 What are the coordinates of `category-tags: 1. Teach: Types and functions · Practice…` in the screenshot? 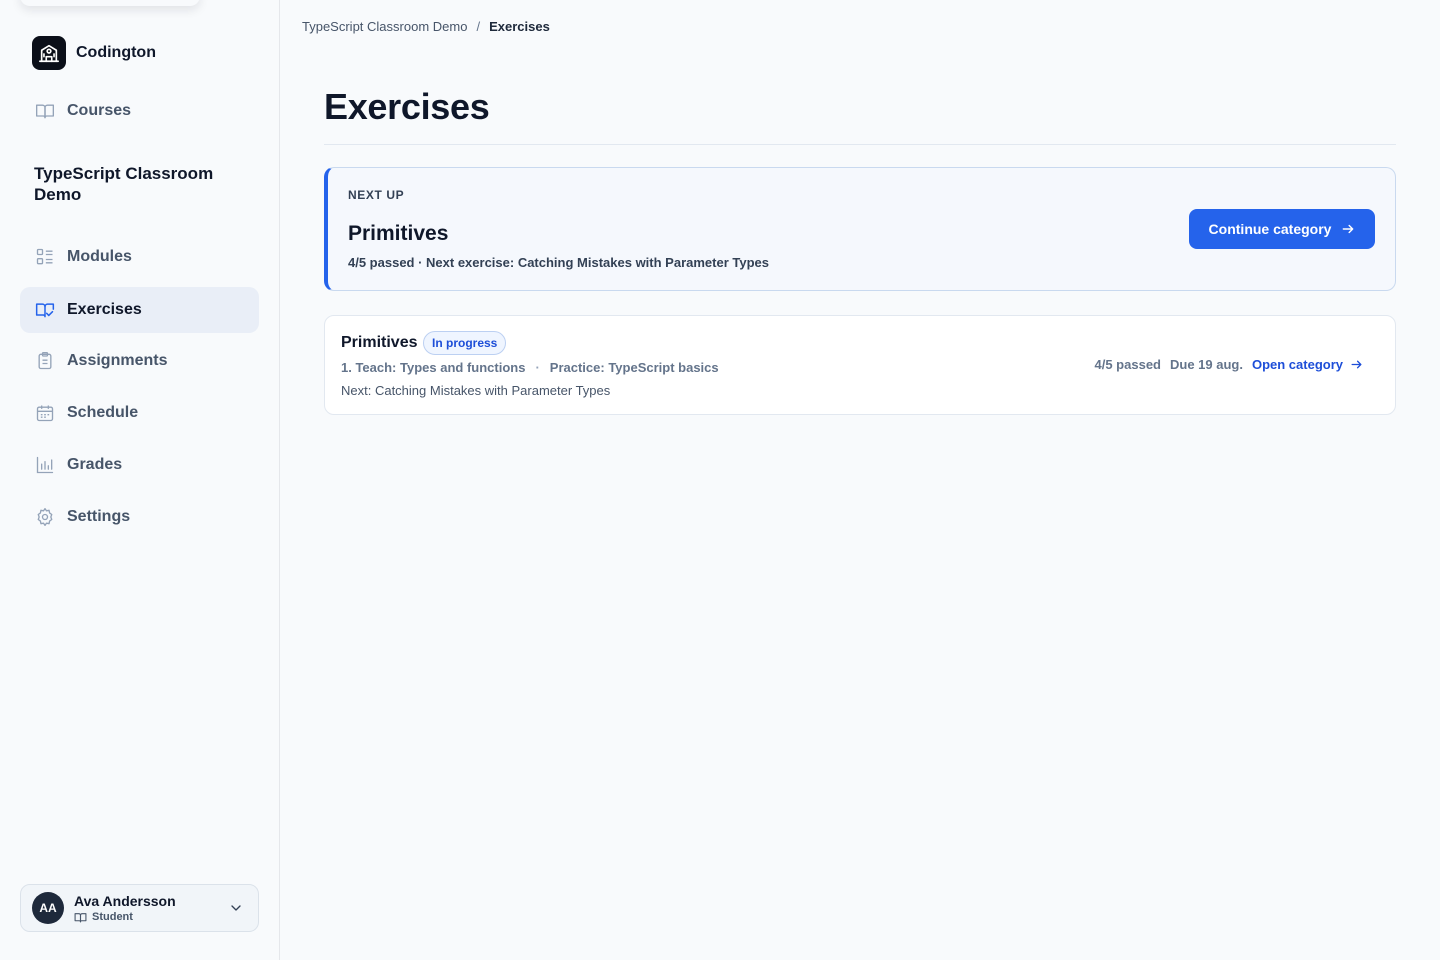 It's located at (530, 367).